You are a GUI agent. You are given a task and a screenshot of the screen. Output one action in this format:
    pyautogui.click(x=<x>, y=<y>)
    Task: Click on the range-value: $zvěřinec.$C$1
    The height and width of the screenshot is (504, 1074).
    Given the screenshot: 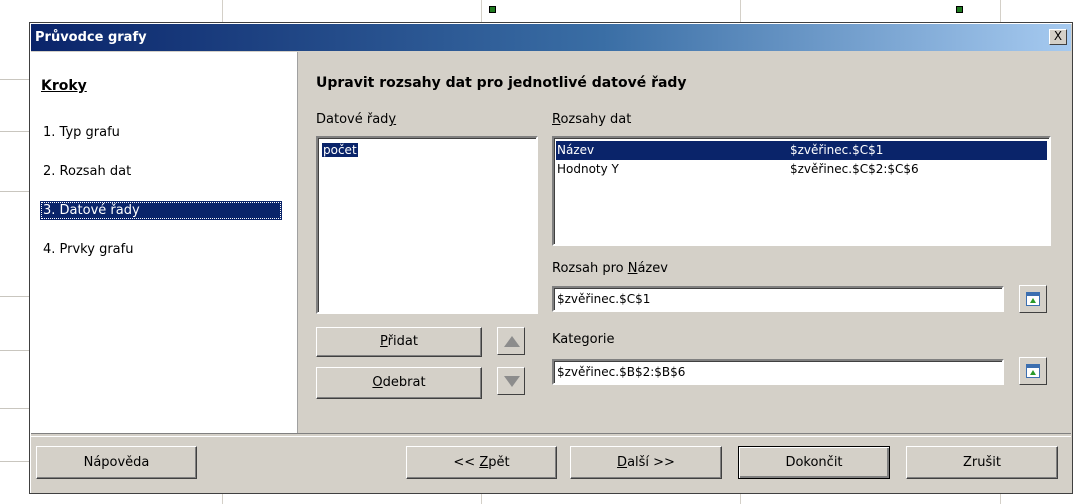 What is the action you would take?
    pyautogui.click(x=837, y=150)
    